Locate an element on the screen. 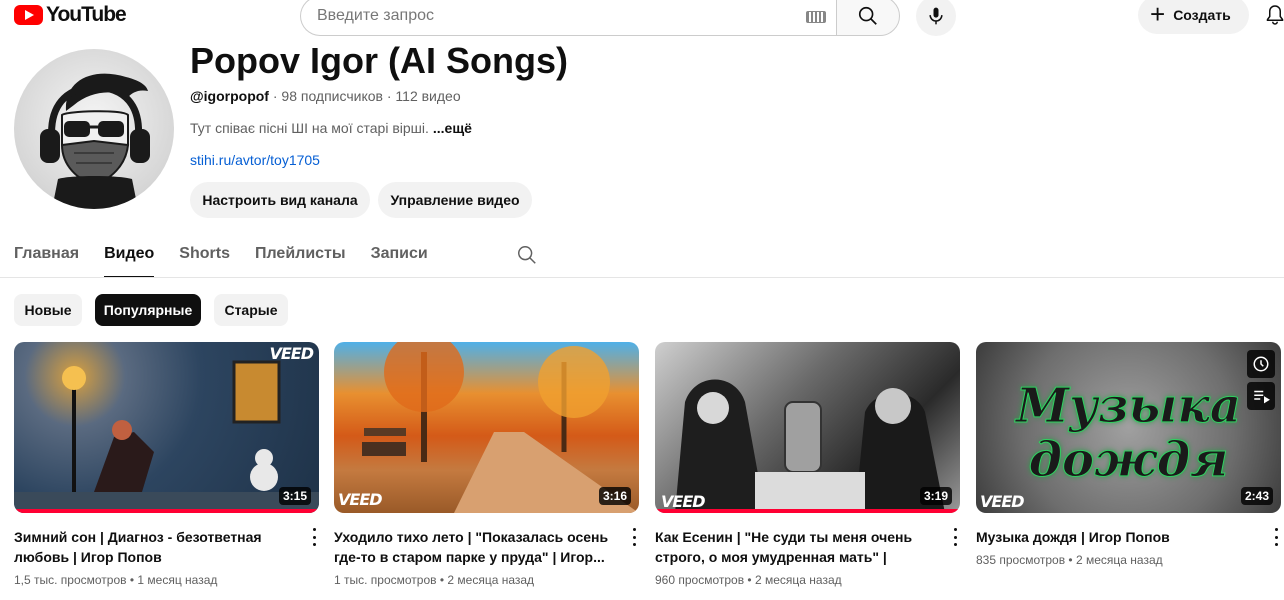 The image size is (1284, 600). add-to-queue-icon is located at coordinates (1261, 396).